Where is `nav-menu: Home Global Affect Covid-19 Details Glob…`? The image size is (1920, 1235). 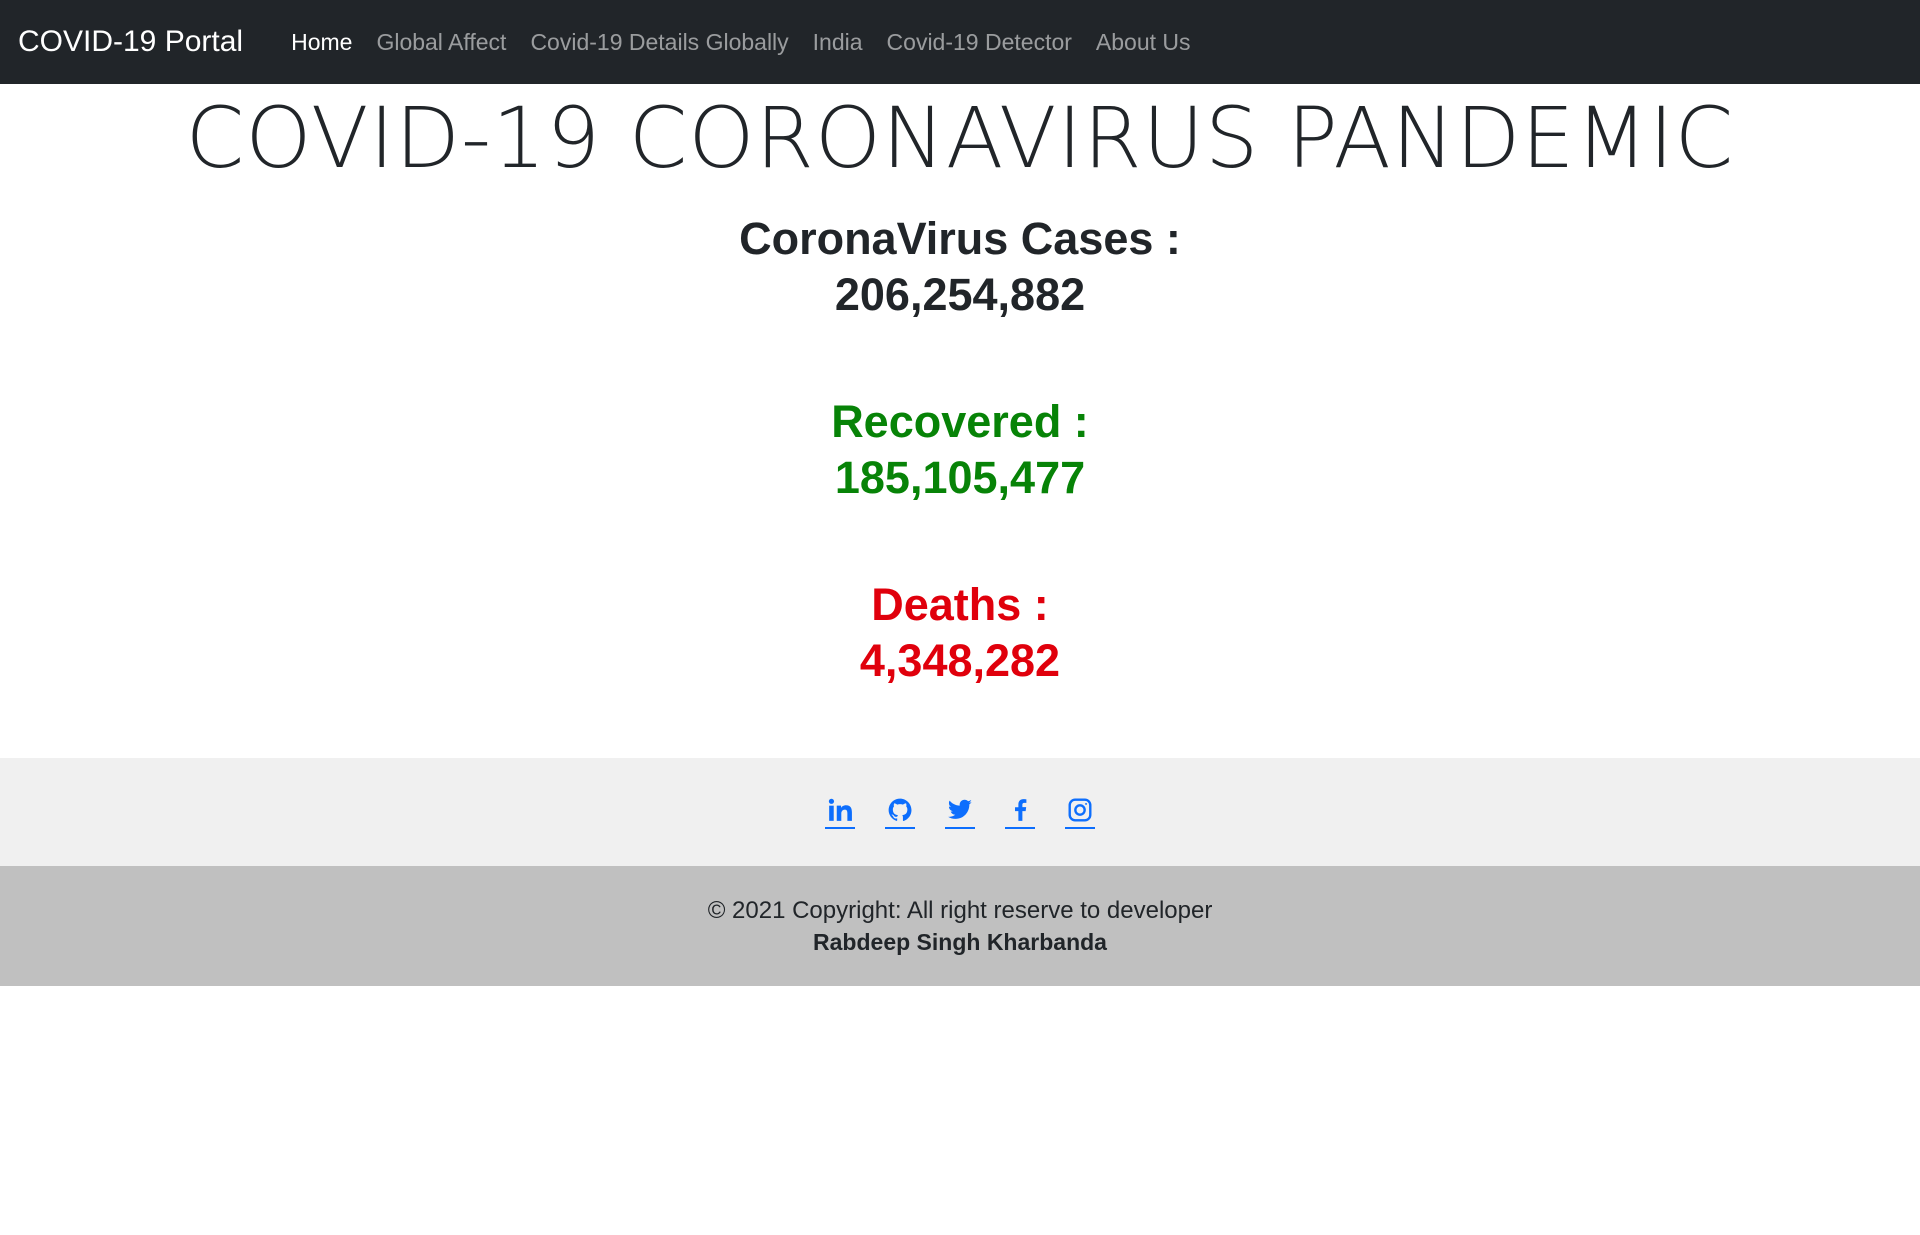
nav-menu: Home Global Affect Covid-19 Details Glob… is located at coordinates (740, 42).